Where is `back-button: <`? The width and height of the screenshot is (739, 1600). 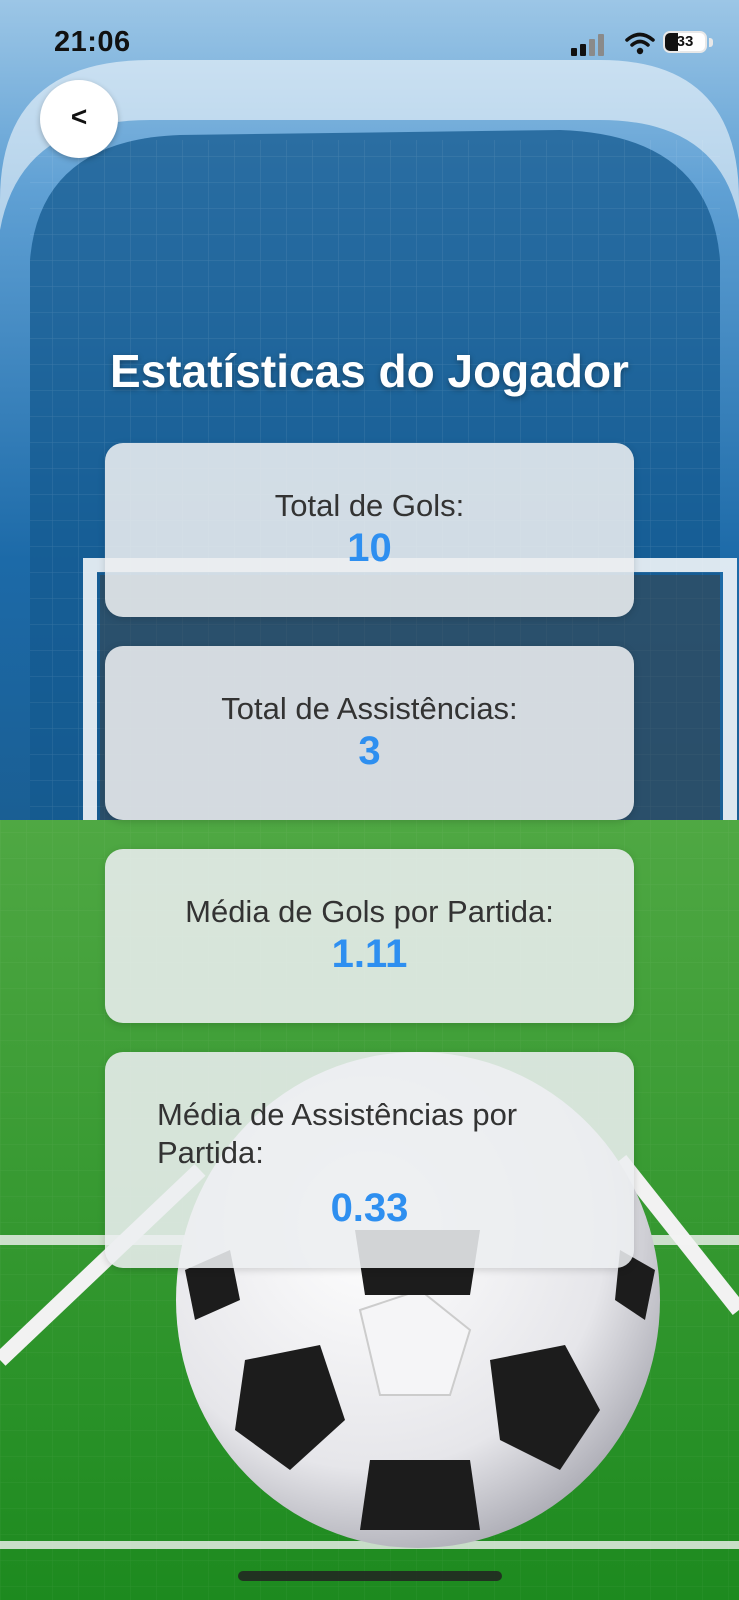 back-button: < is located at coordinates (79, 119).